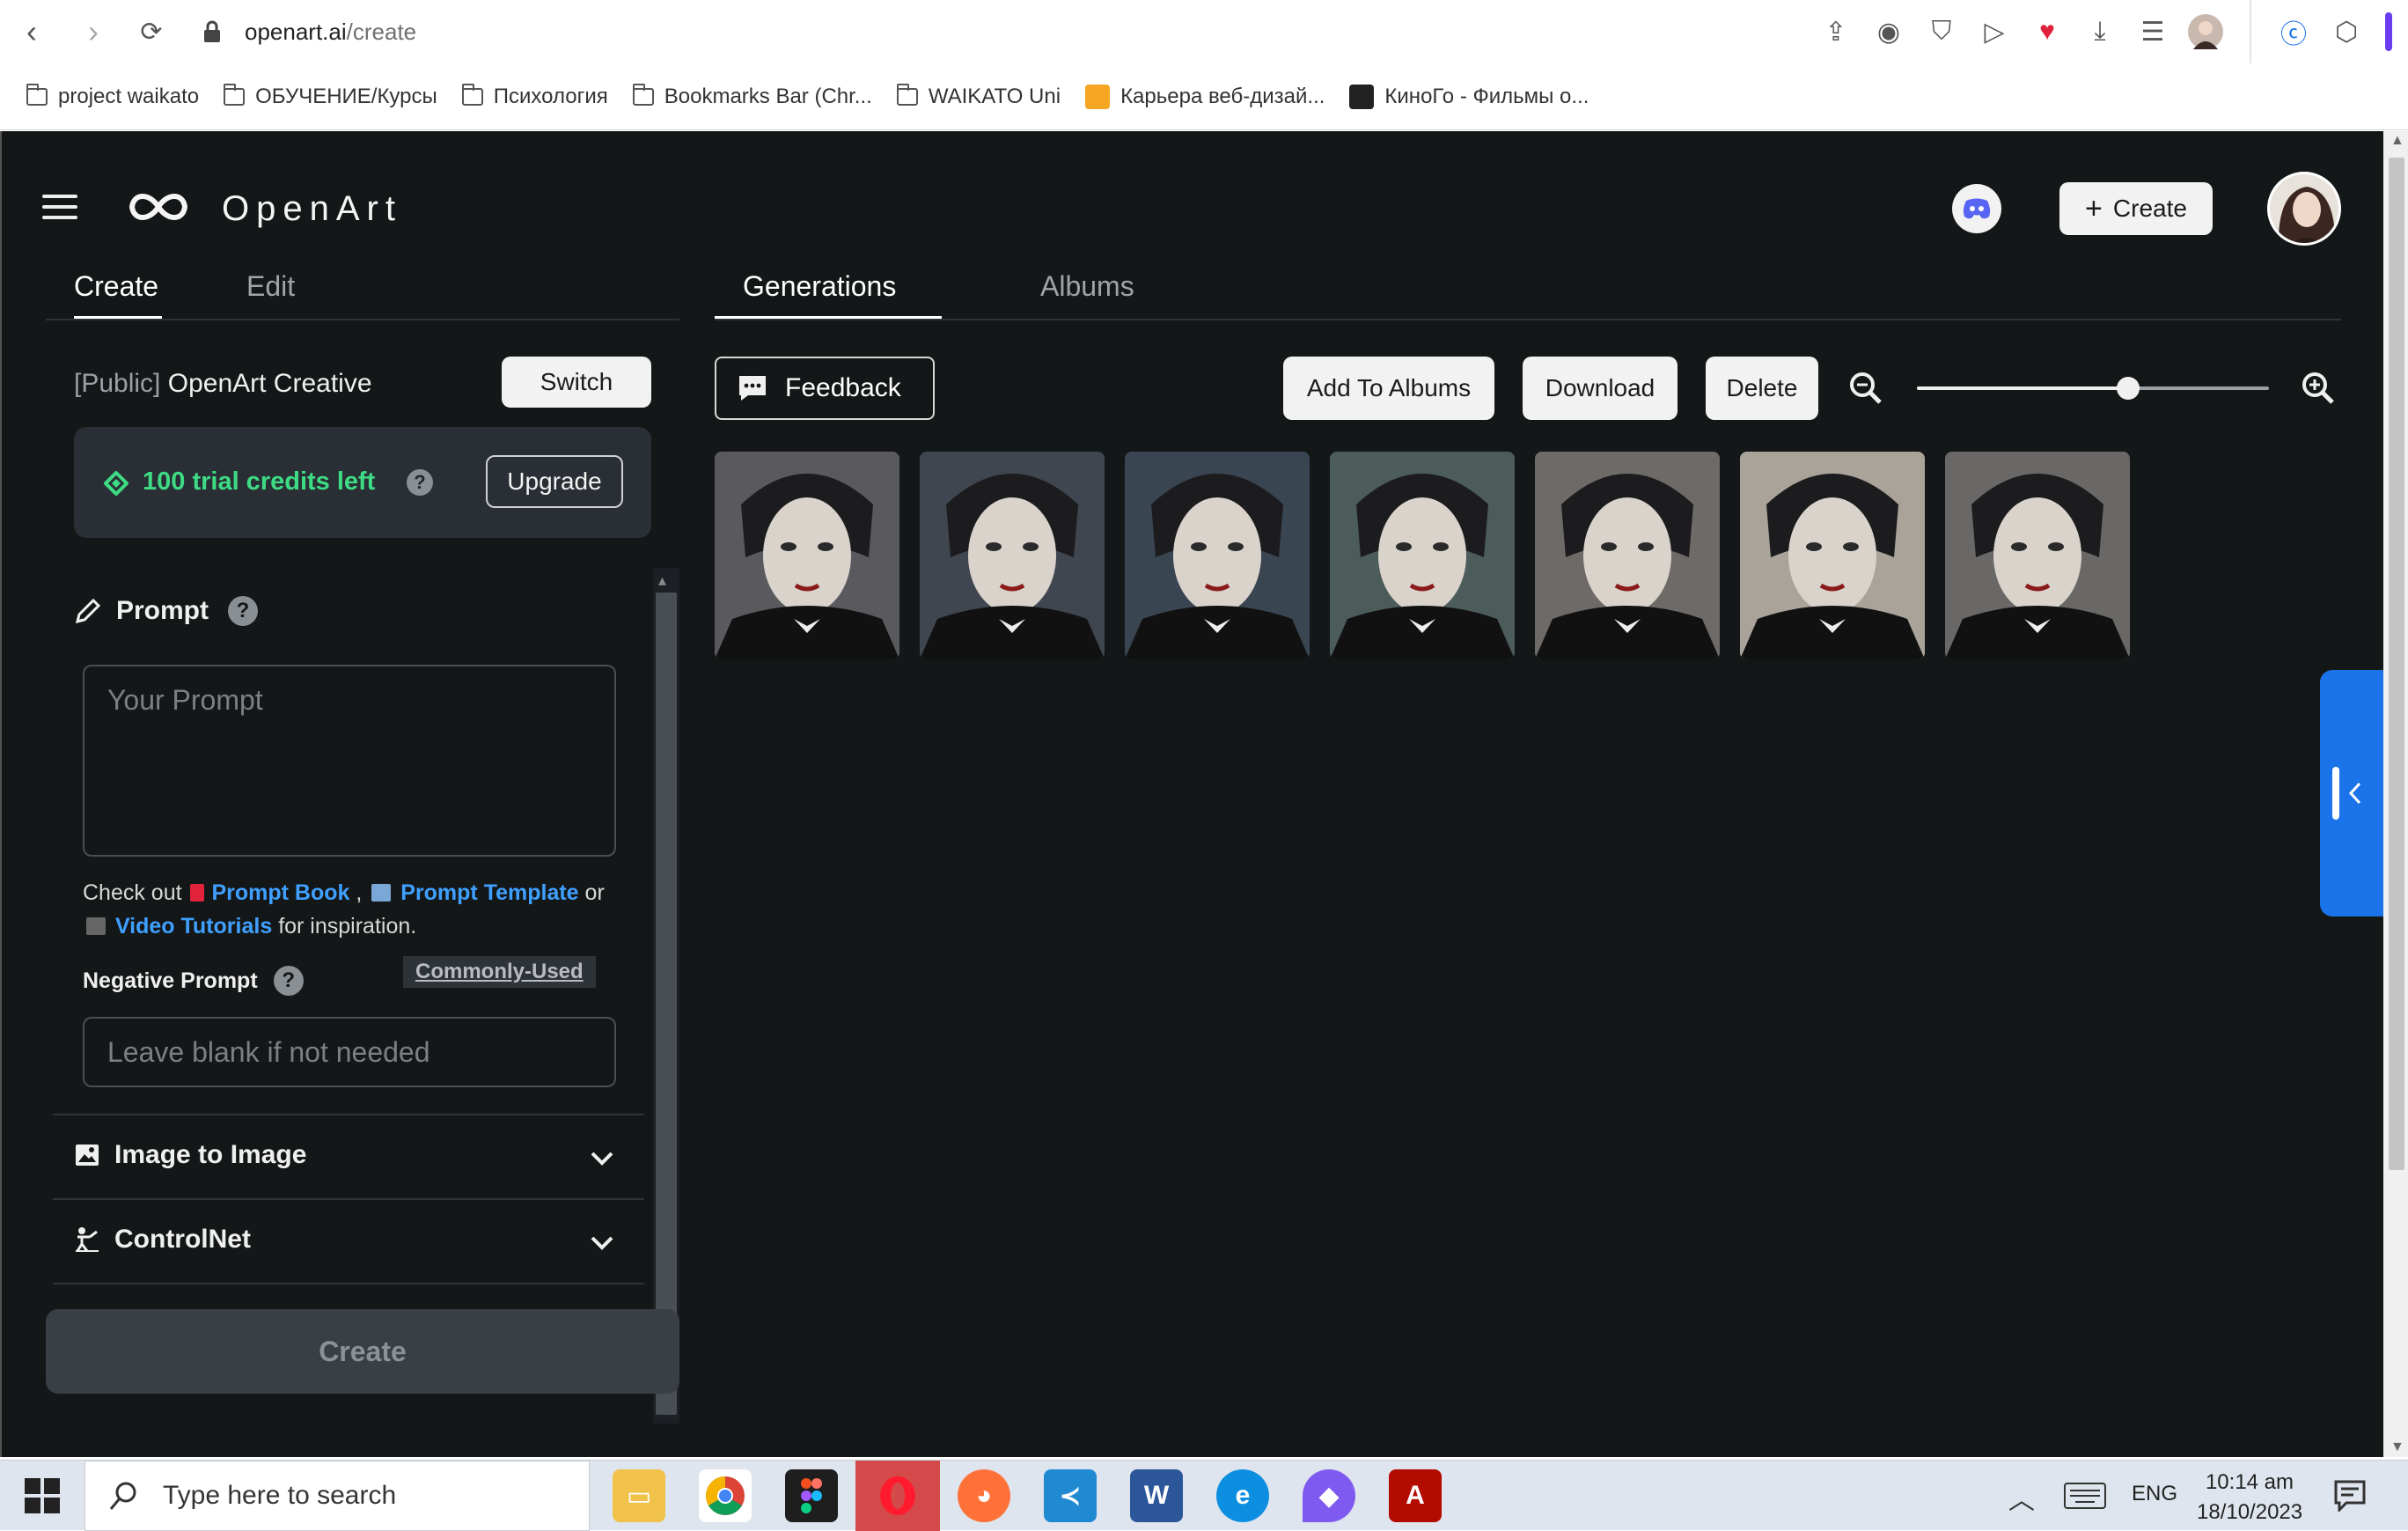 The width and height of the screenshot is (2408, 1531). Describe the element at coordinates (268, 1052) in the screenshot. I see `negative-prompt-placeholder: Leave blank if not needed` at that location.